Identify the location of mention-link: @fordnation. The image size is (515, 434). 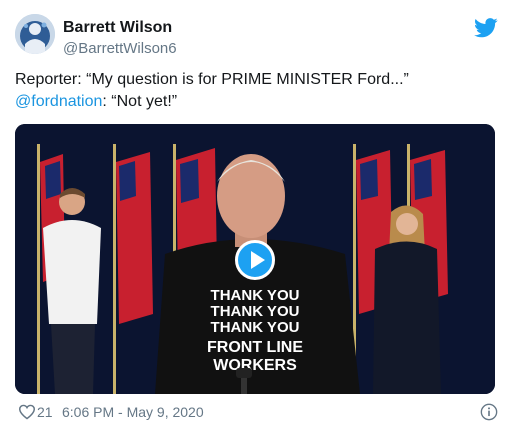
(58, 101).